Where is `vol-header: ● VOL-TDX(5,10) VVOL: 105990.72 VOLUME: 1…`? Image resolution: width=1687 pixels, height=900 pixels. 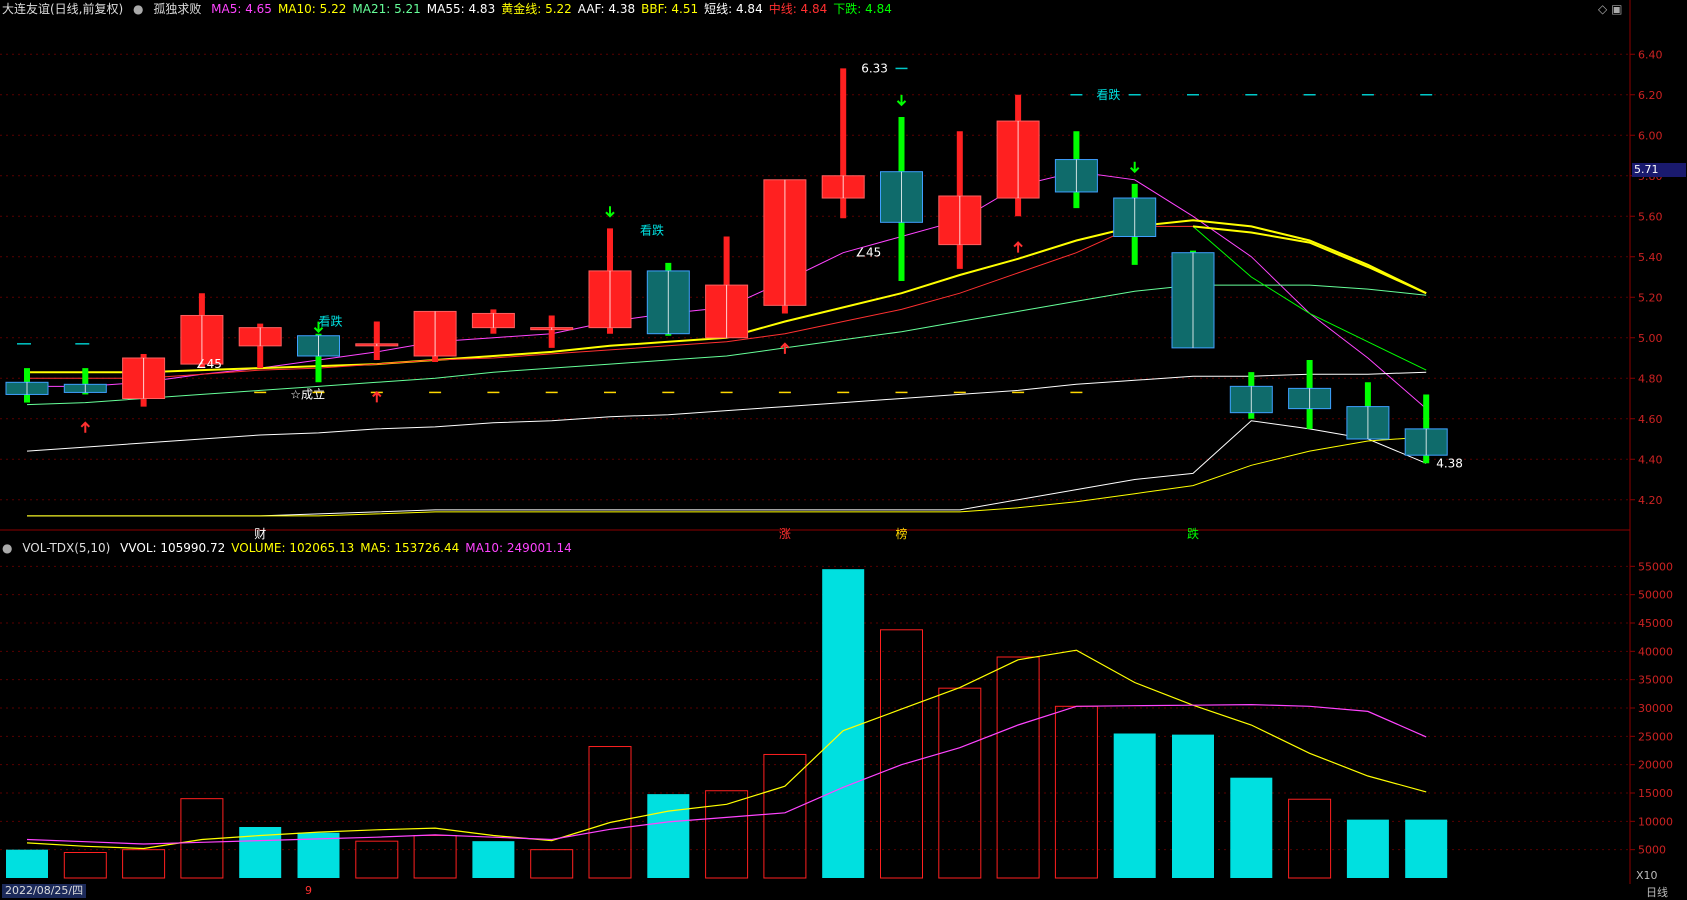
vol-header: ● VOL-TDX(5,10) VVOL: 105990.72 VOLUME: 1… is located at coordinates (293, 548).